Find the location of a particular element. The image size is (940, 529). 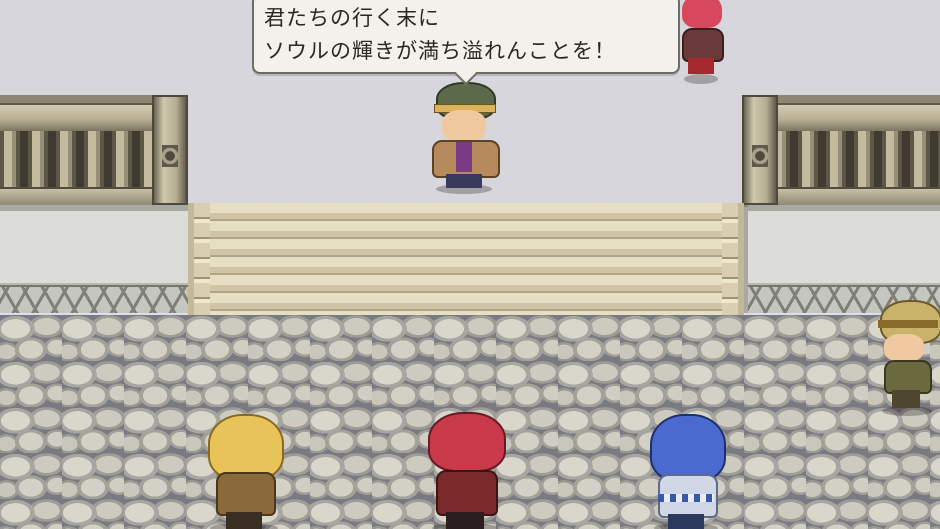

left-balustrade-post is located at coordinates (170, 150).